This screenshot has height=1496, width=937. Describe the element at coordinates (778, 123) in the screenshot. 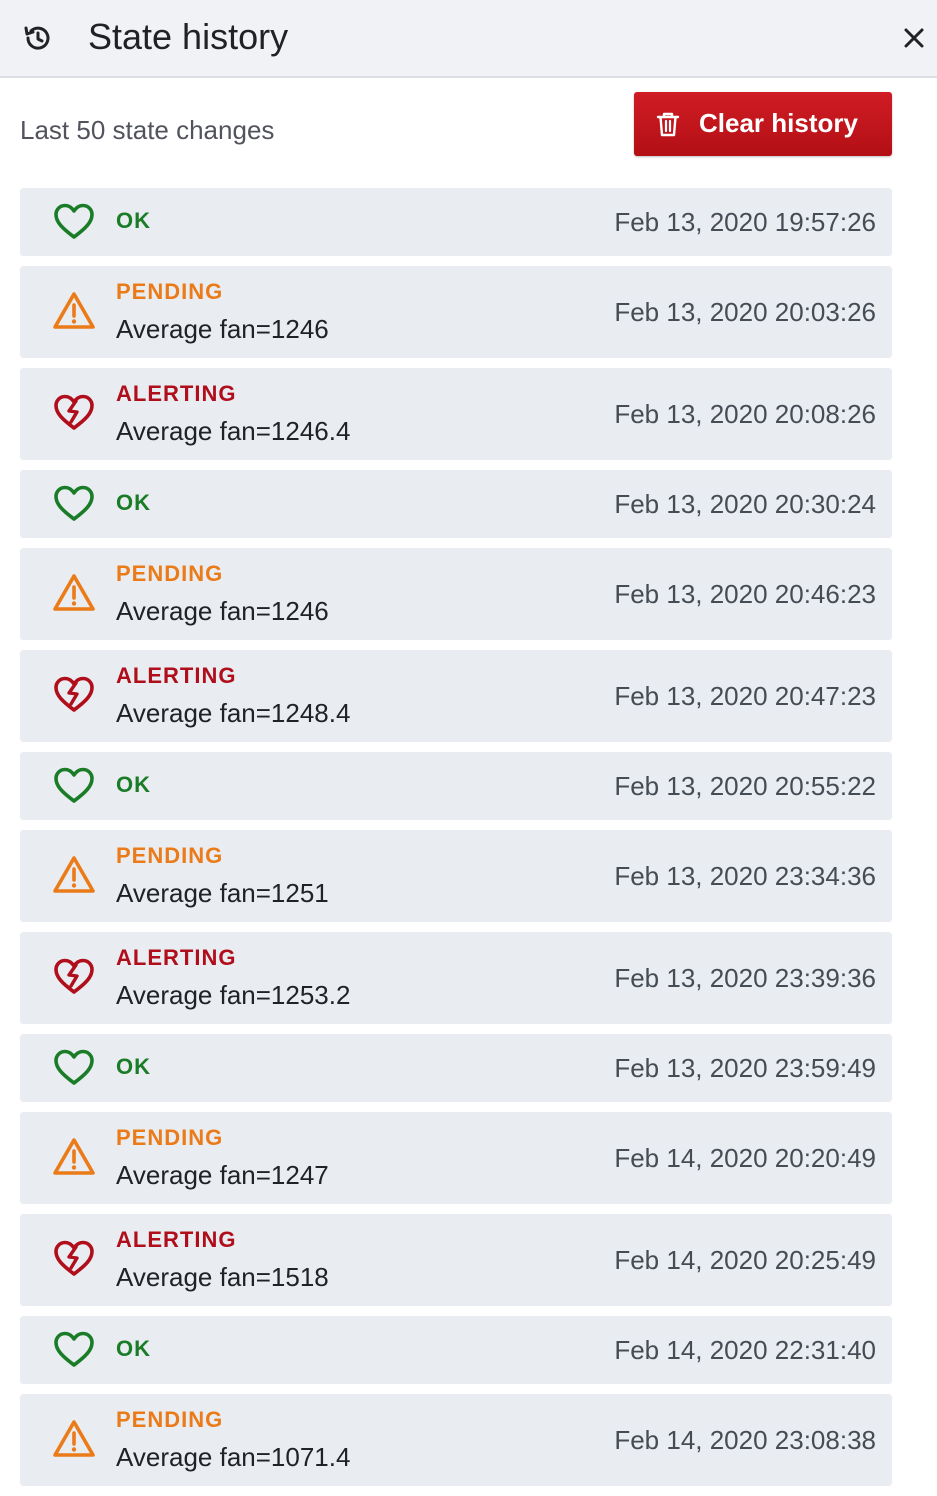

I see `clear-history-label: Clear history` at that location.